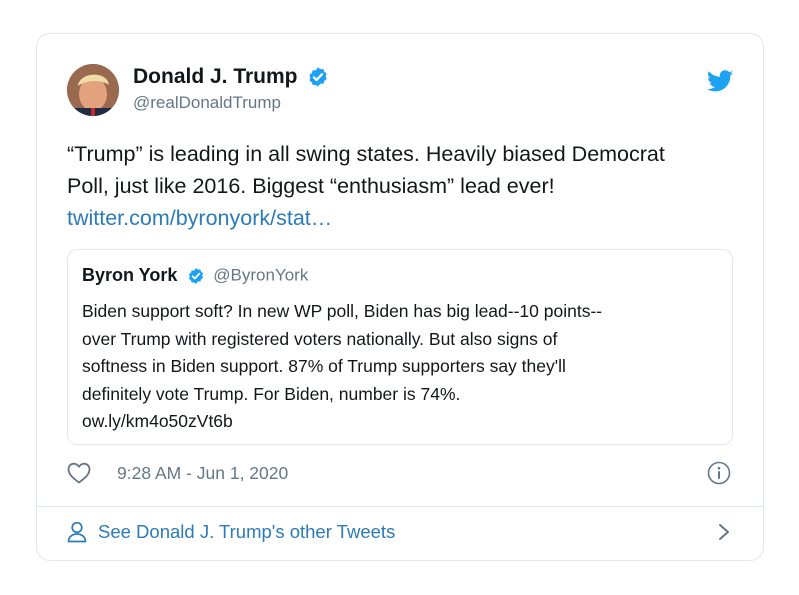  I want to click on quoted-tweet-header: Byron York @ByronYork, so click(195, 275).